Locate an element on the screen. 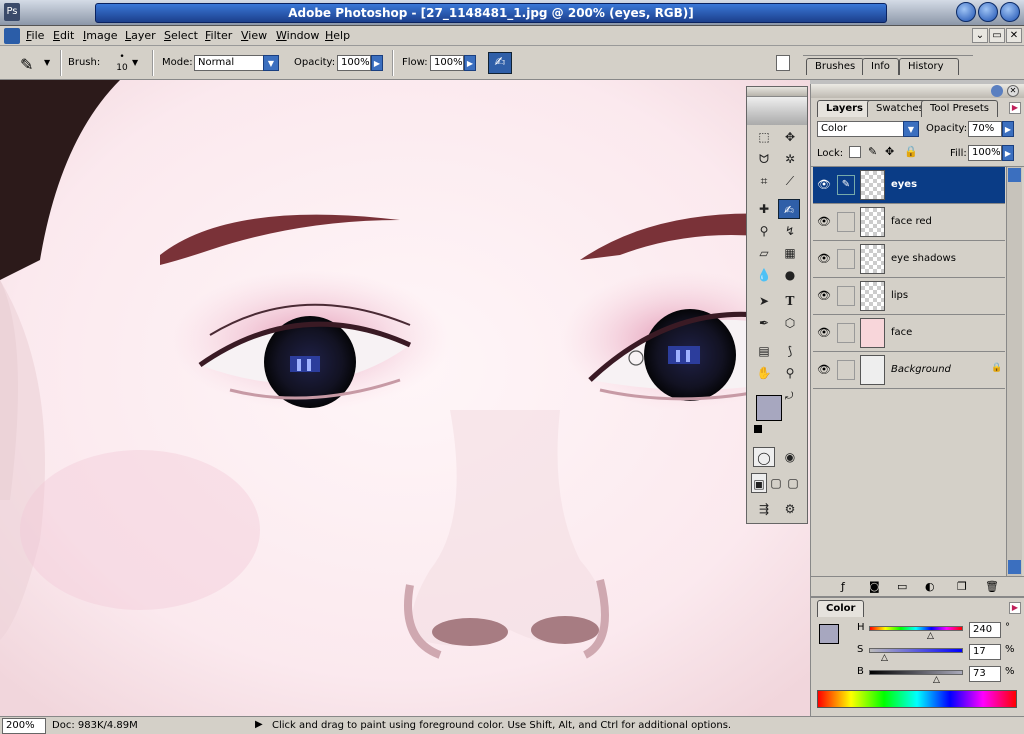 The image size is (1024, 734). path-selection-tool-icon: ➤ is located at coordinates (764, 301).